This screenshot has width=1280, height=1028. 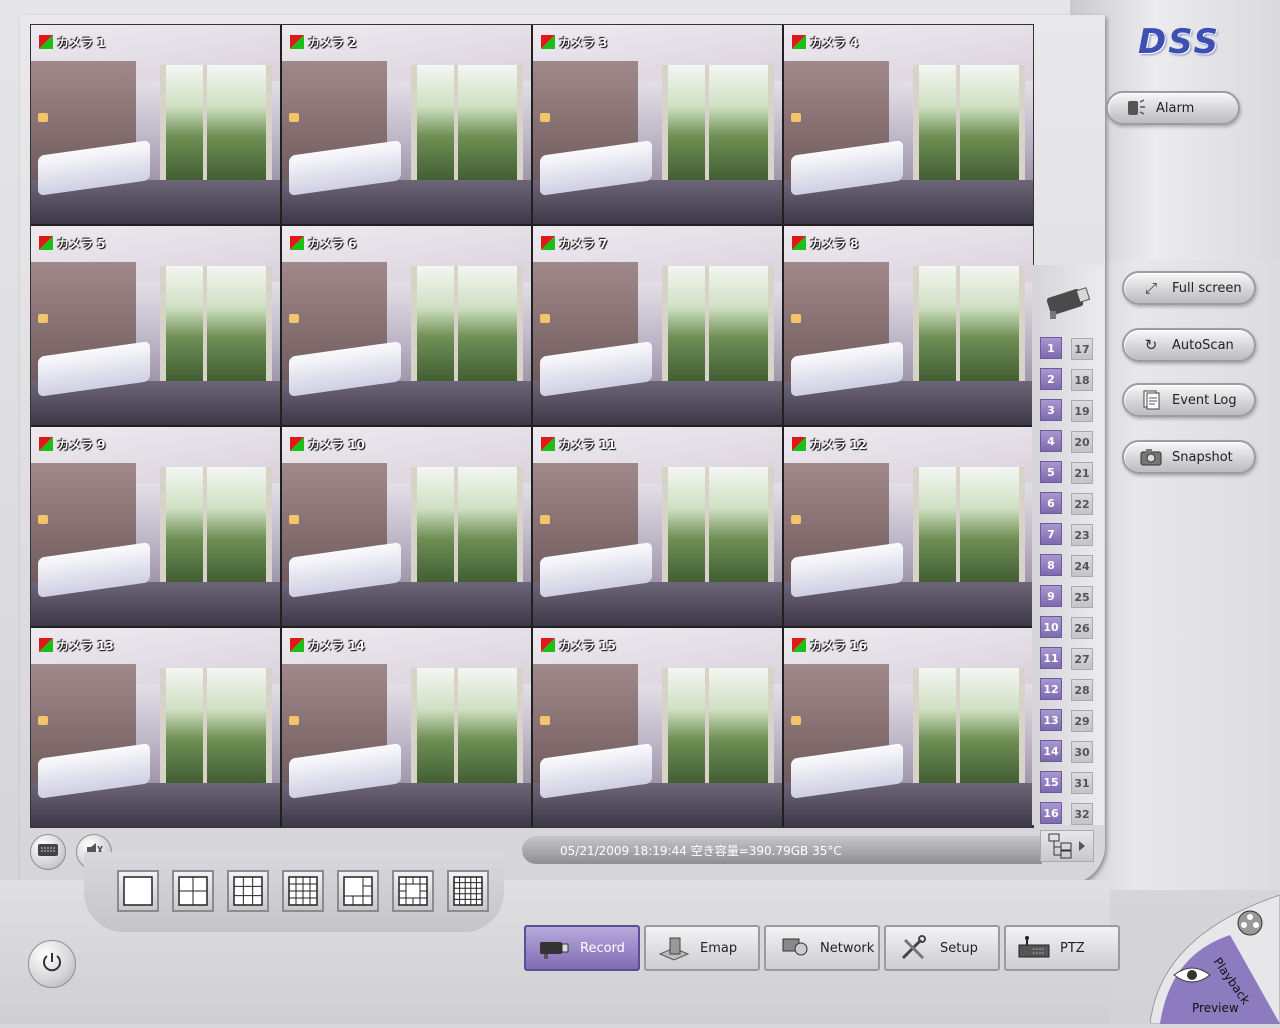 I want to click on channel-button: 8, so click(x=1051, y=565).